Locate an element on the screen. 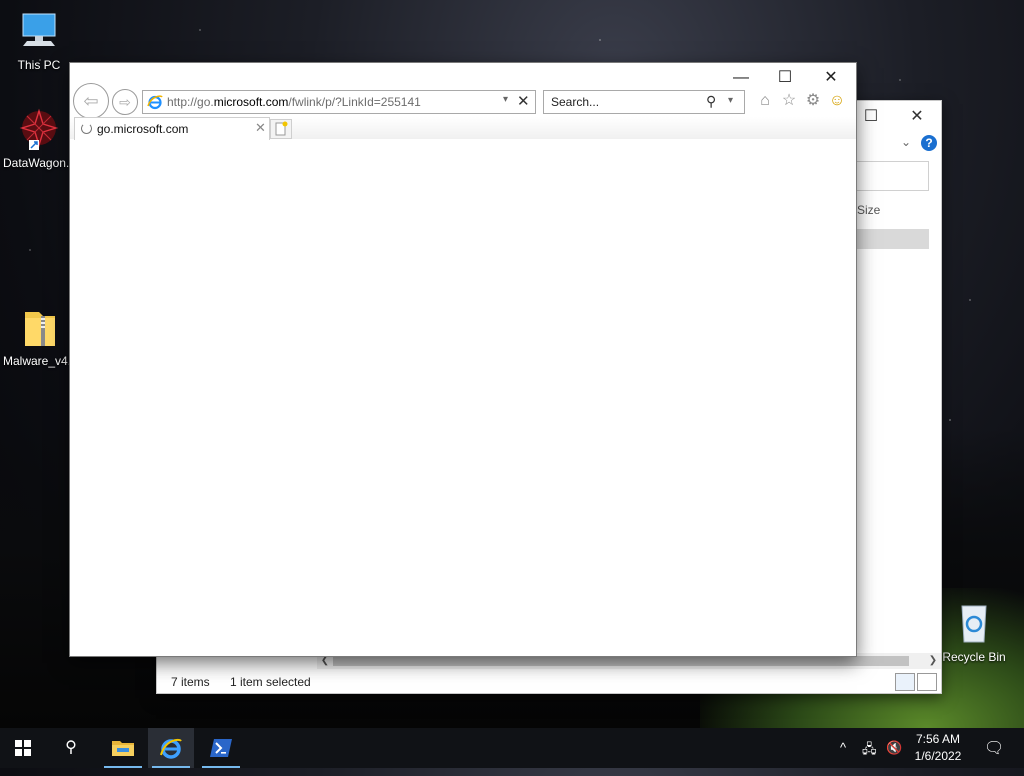 The image size is (1024, 776). windows-start-icon is located at coordinates (23, 748).